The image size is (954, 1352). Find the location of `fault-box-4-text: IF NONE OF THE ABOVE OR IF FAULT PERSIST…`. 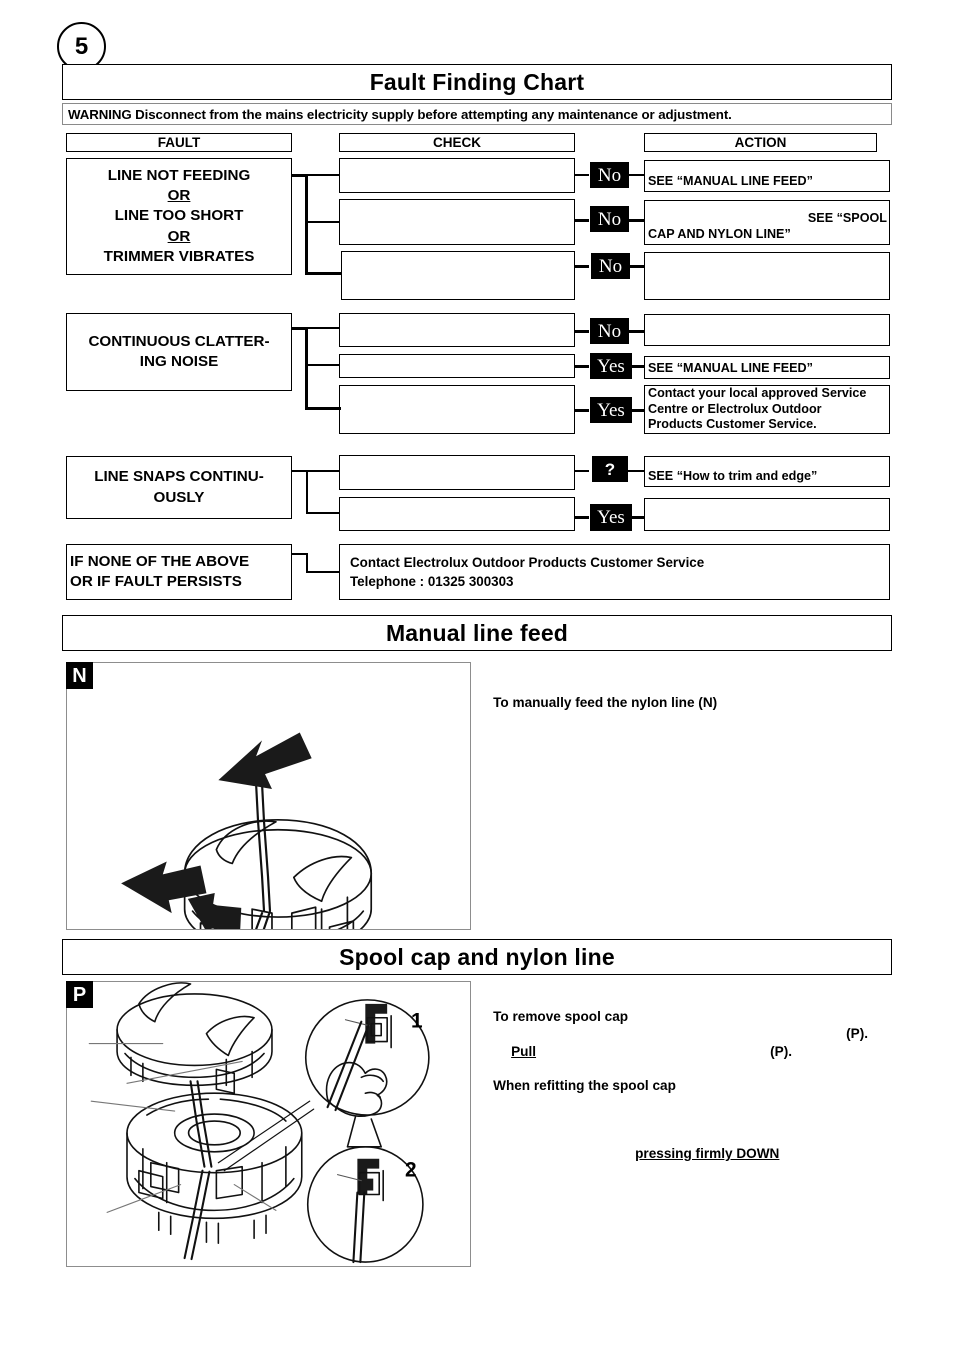

fault-box-4-text: IF NONE OF THE ABOVE OR IF FAULT PERSIST… is located at coordinates (159, 572).